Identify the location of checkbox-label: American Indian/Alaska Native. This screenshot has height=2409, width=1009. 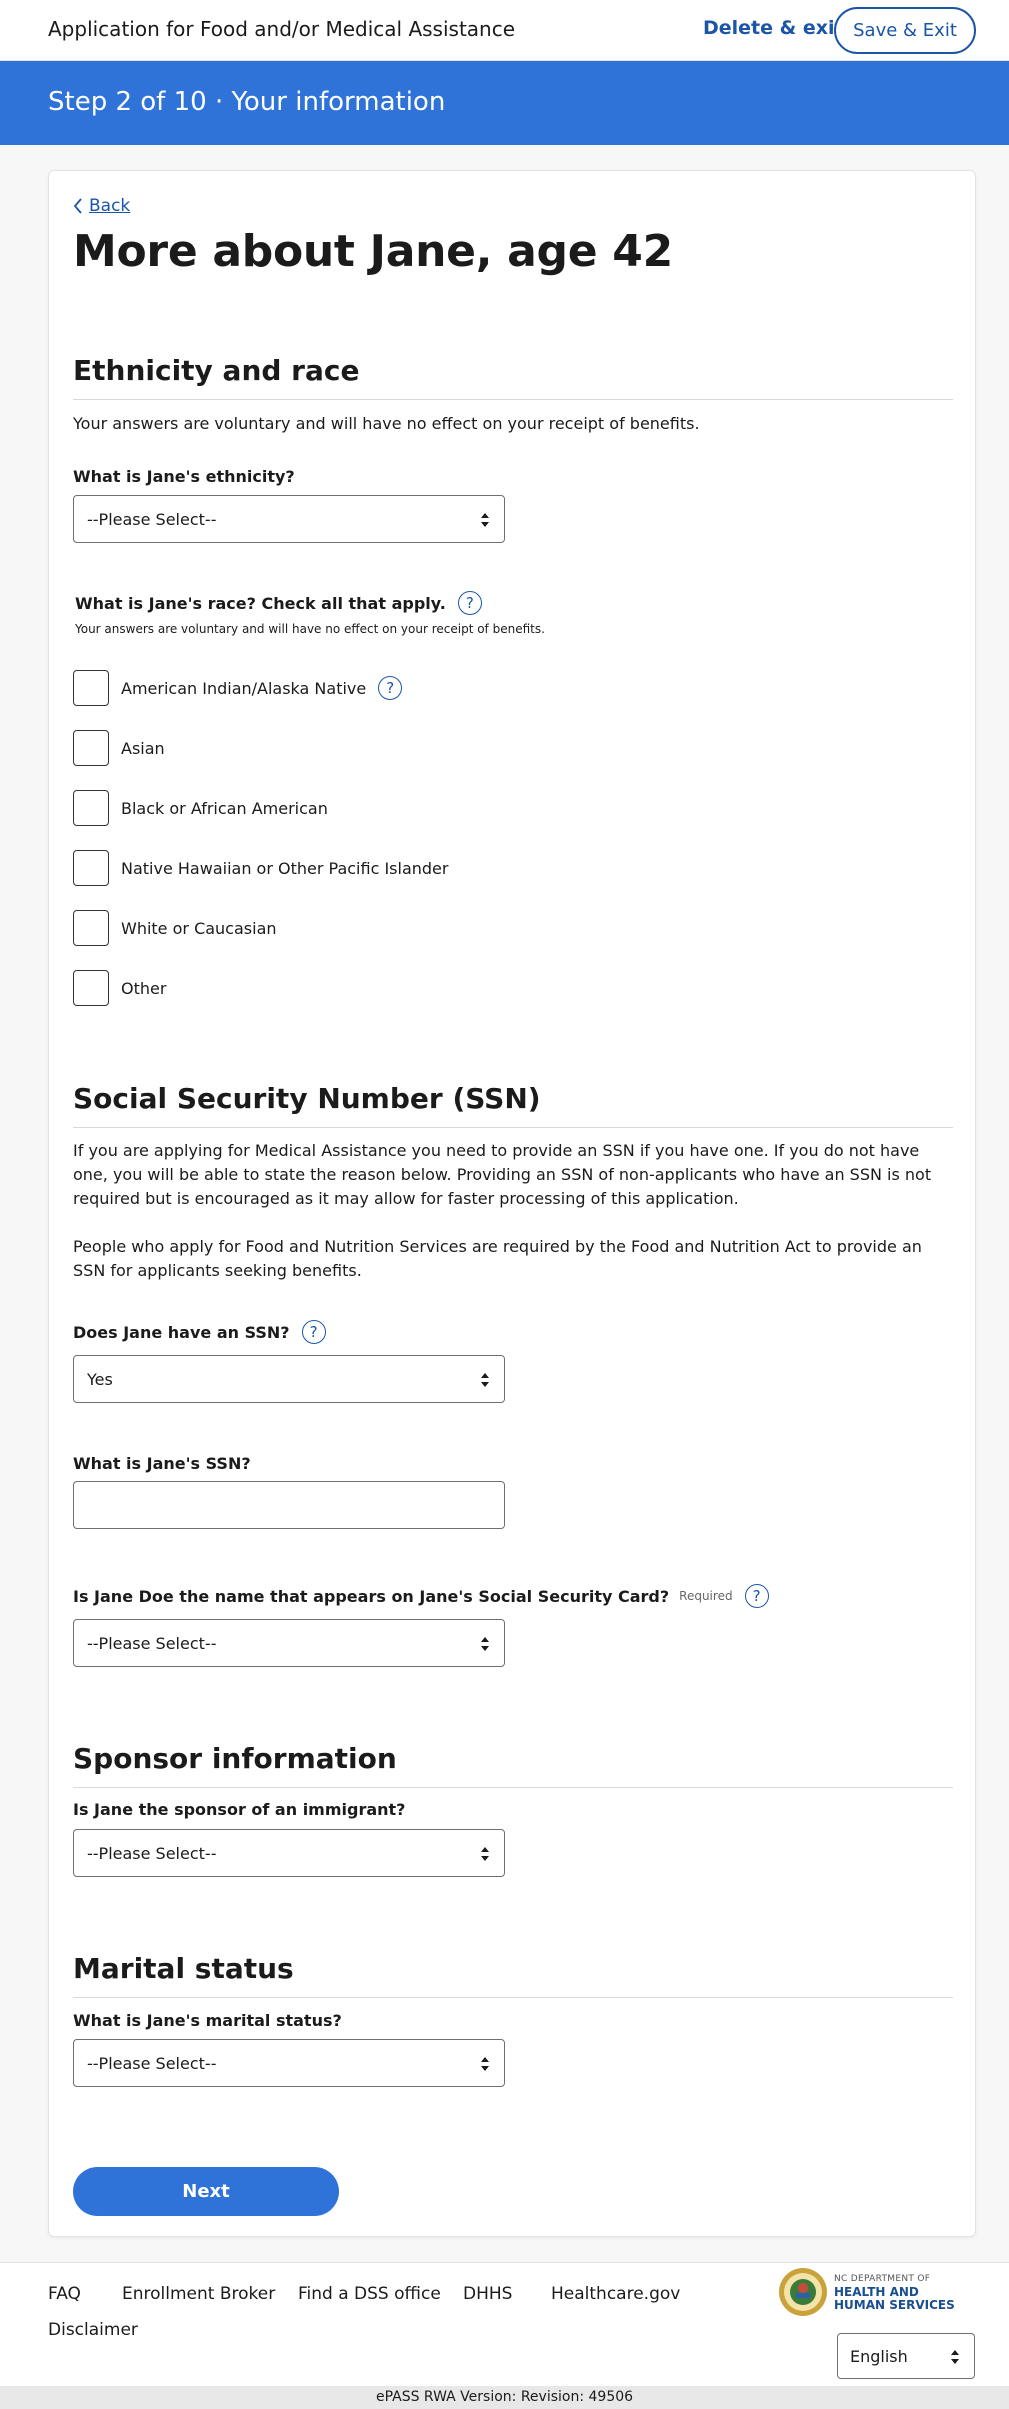
(244, 688).